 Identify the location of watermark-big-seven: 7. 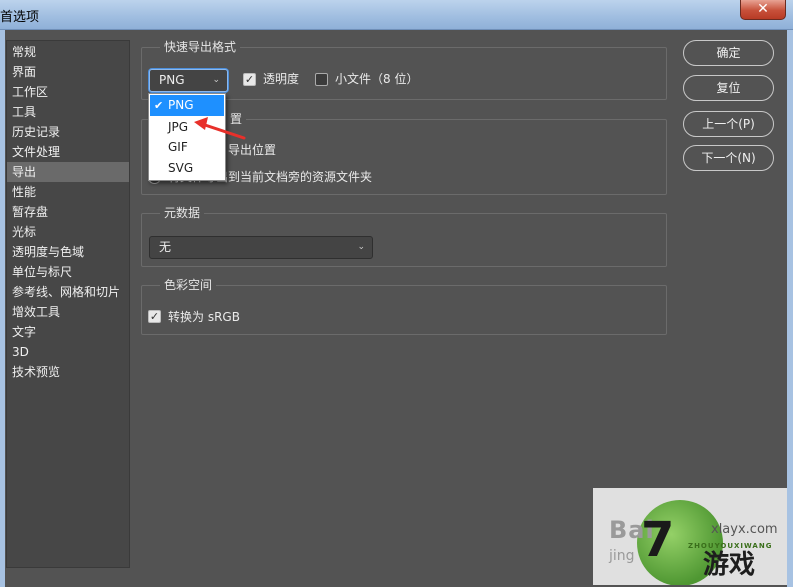
(658, 540).